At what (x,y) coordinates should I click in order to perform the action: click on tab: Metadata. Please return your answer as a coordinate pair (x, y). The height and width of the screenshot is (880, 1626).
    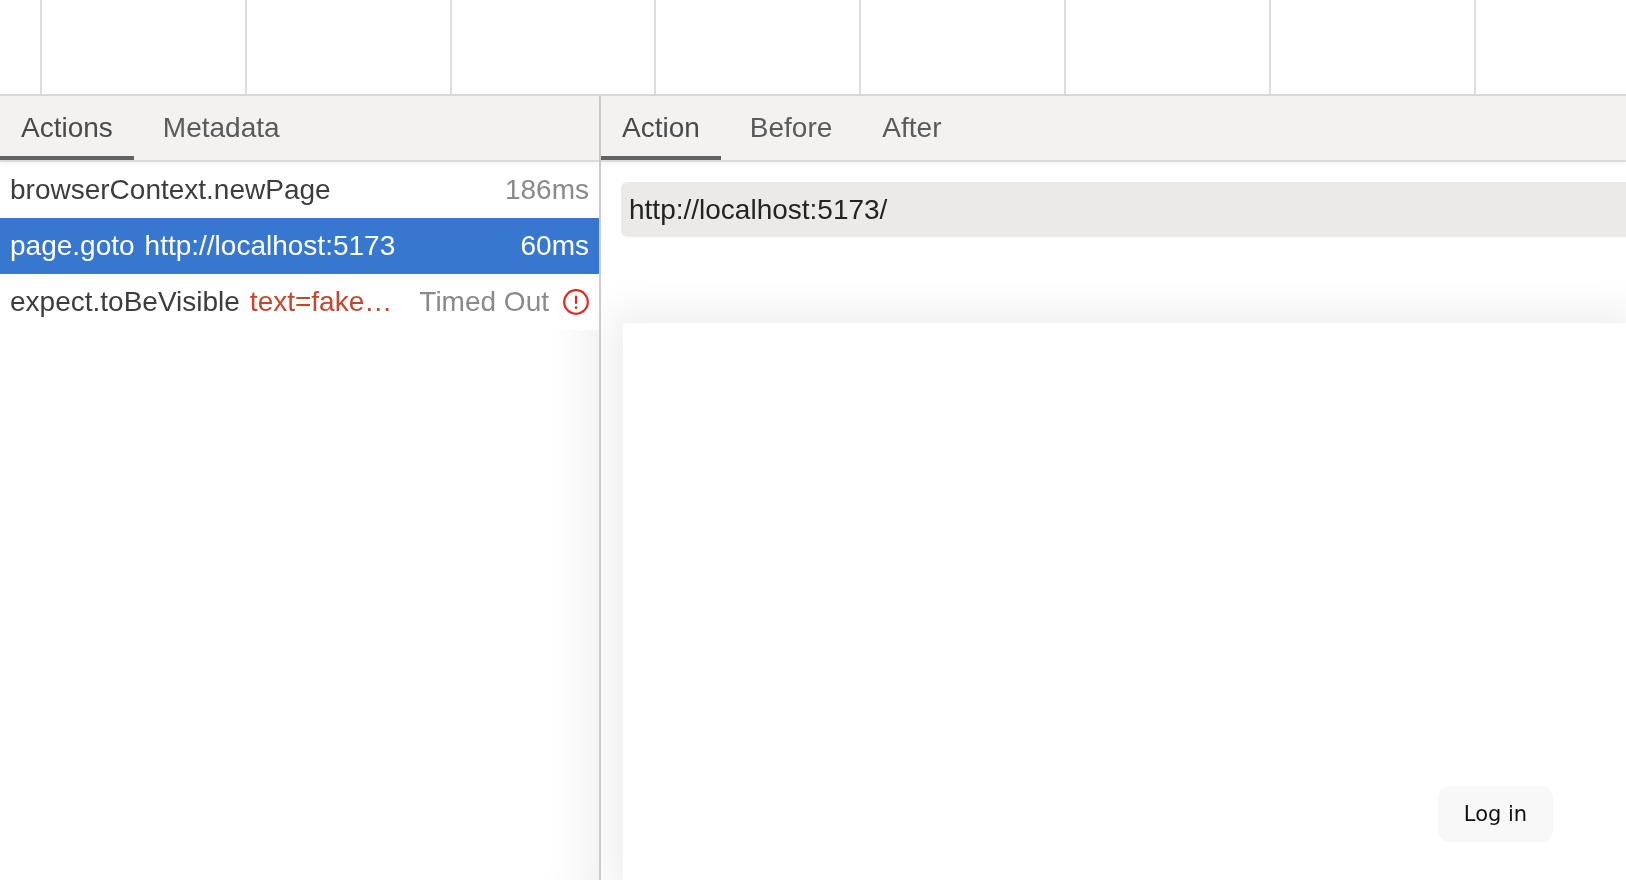
    Looking at the image, I should click on (221, 128).